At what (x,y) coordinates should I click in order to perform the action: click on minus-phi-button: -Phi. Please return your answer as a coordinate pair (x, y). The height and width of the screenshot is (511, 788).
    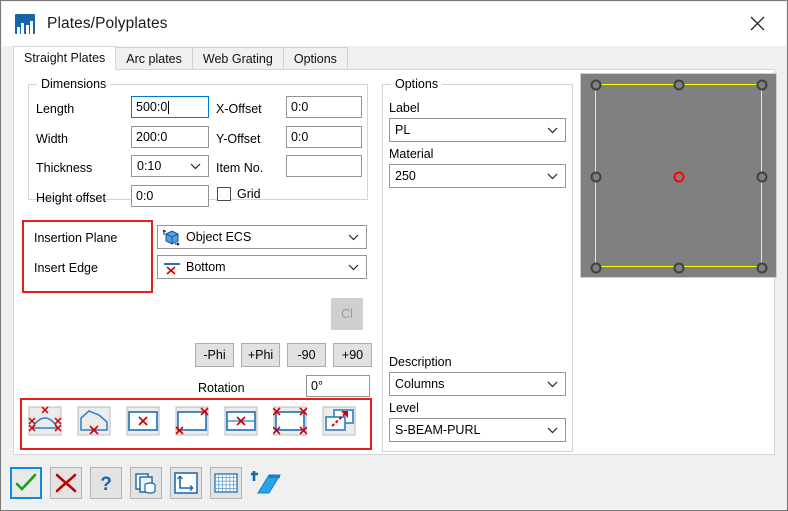
    Looking at the image, I should click on (214, 355).